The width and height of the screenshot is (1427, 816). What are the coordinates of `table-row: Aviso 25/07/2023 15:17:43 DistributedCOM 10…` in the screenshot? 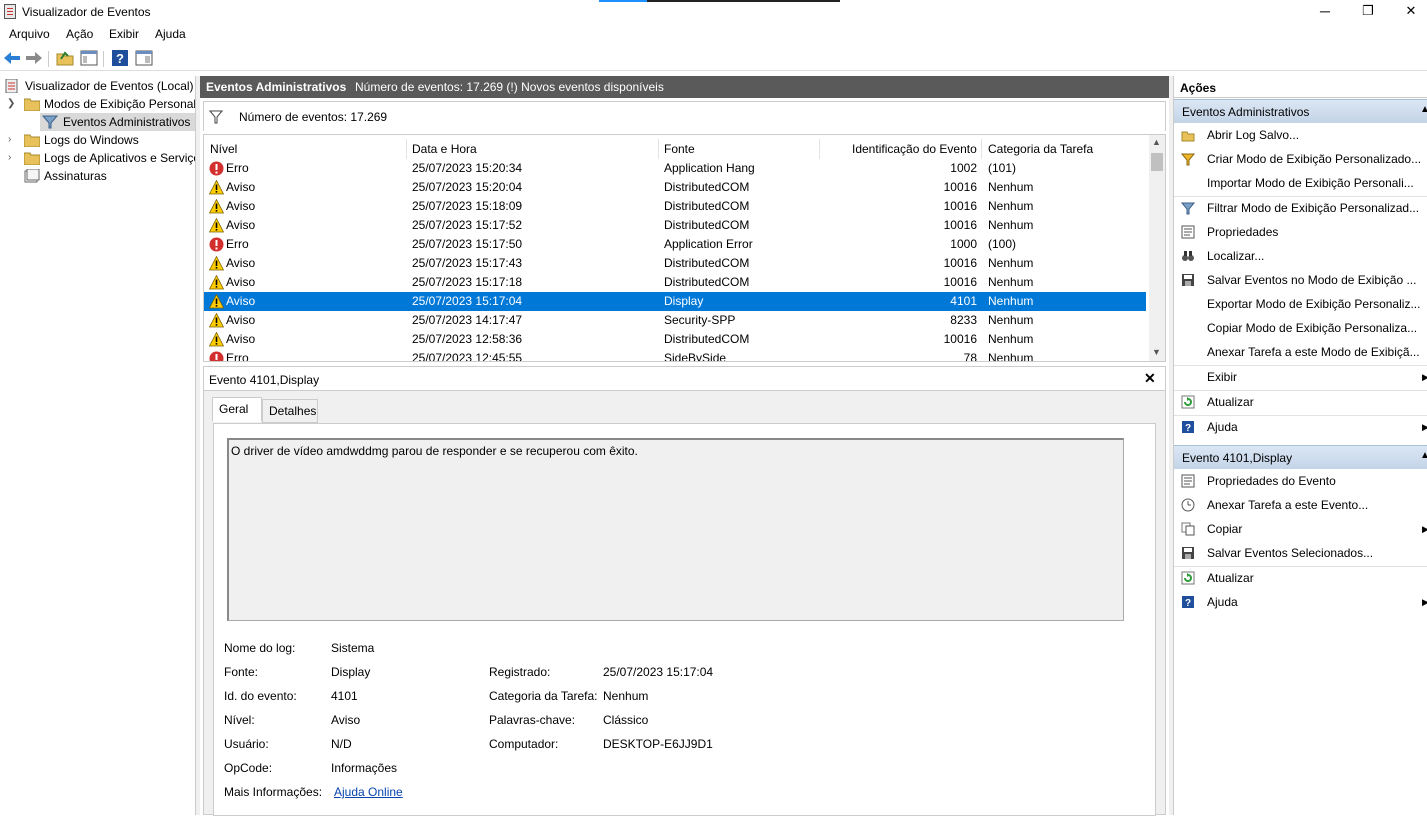 It's located at (675, 263).